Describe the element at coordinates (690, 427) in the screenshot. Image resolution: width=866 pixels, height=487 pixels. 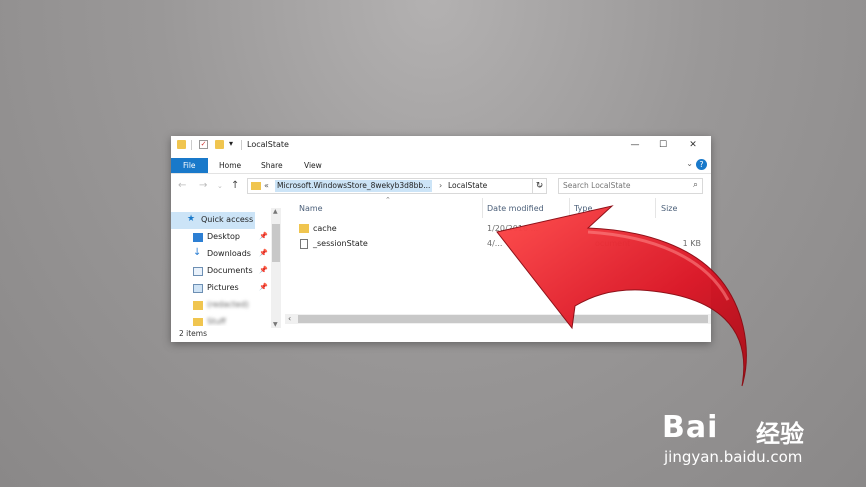
I see `watermark-brand: Bai` at that location.